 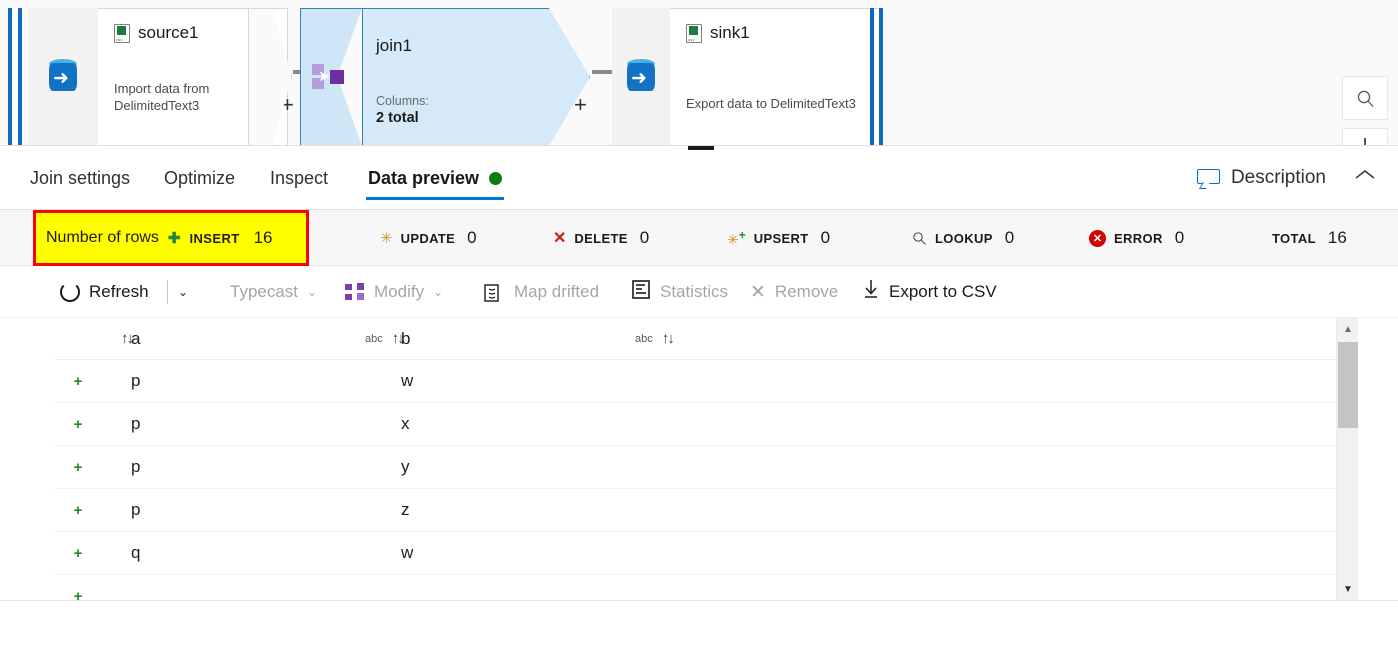 What do you see at coordinates (428, 238) in the screenshot?
I see `stat-update-label: UPDATE` at bounding box center [428, 238].